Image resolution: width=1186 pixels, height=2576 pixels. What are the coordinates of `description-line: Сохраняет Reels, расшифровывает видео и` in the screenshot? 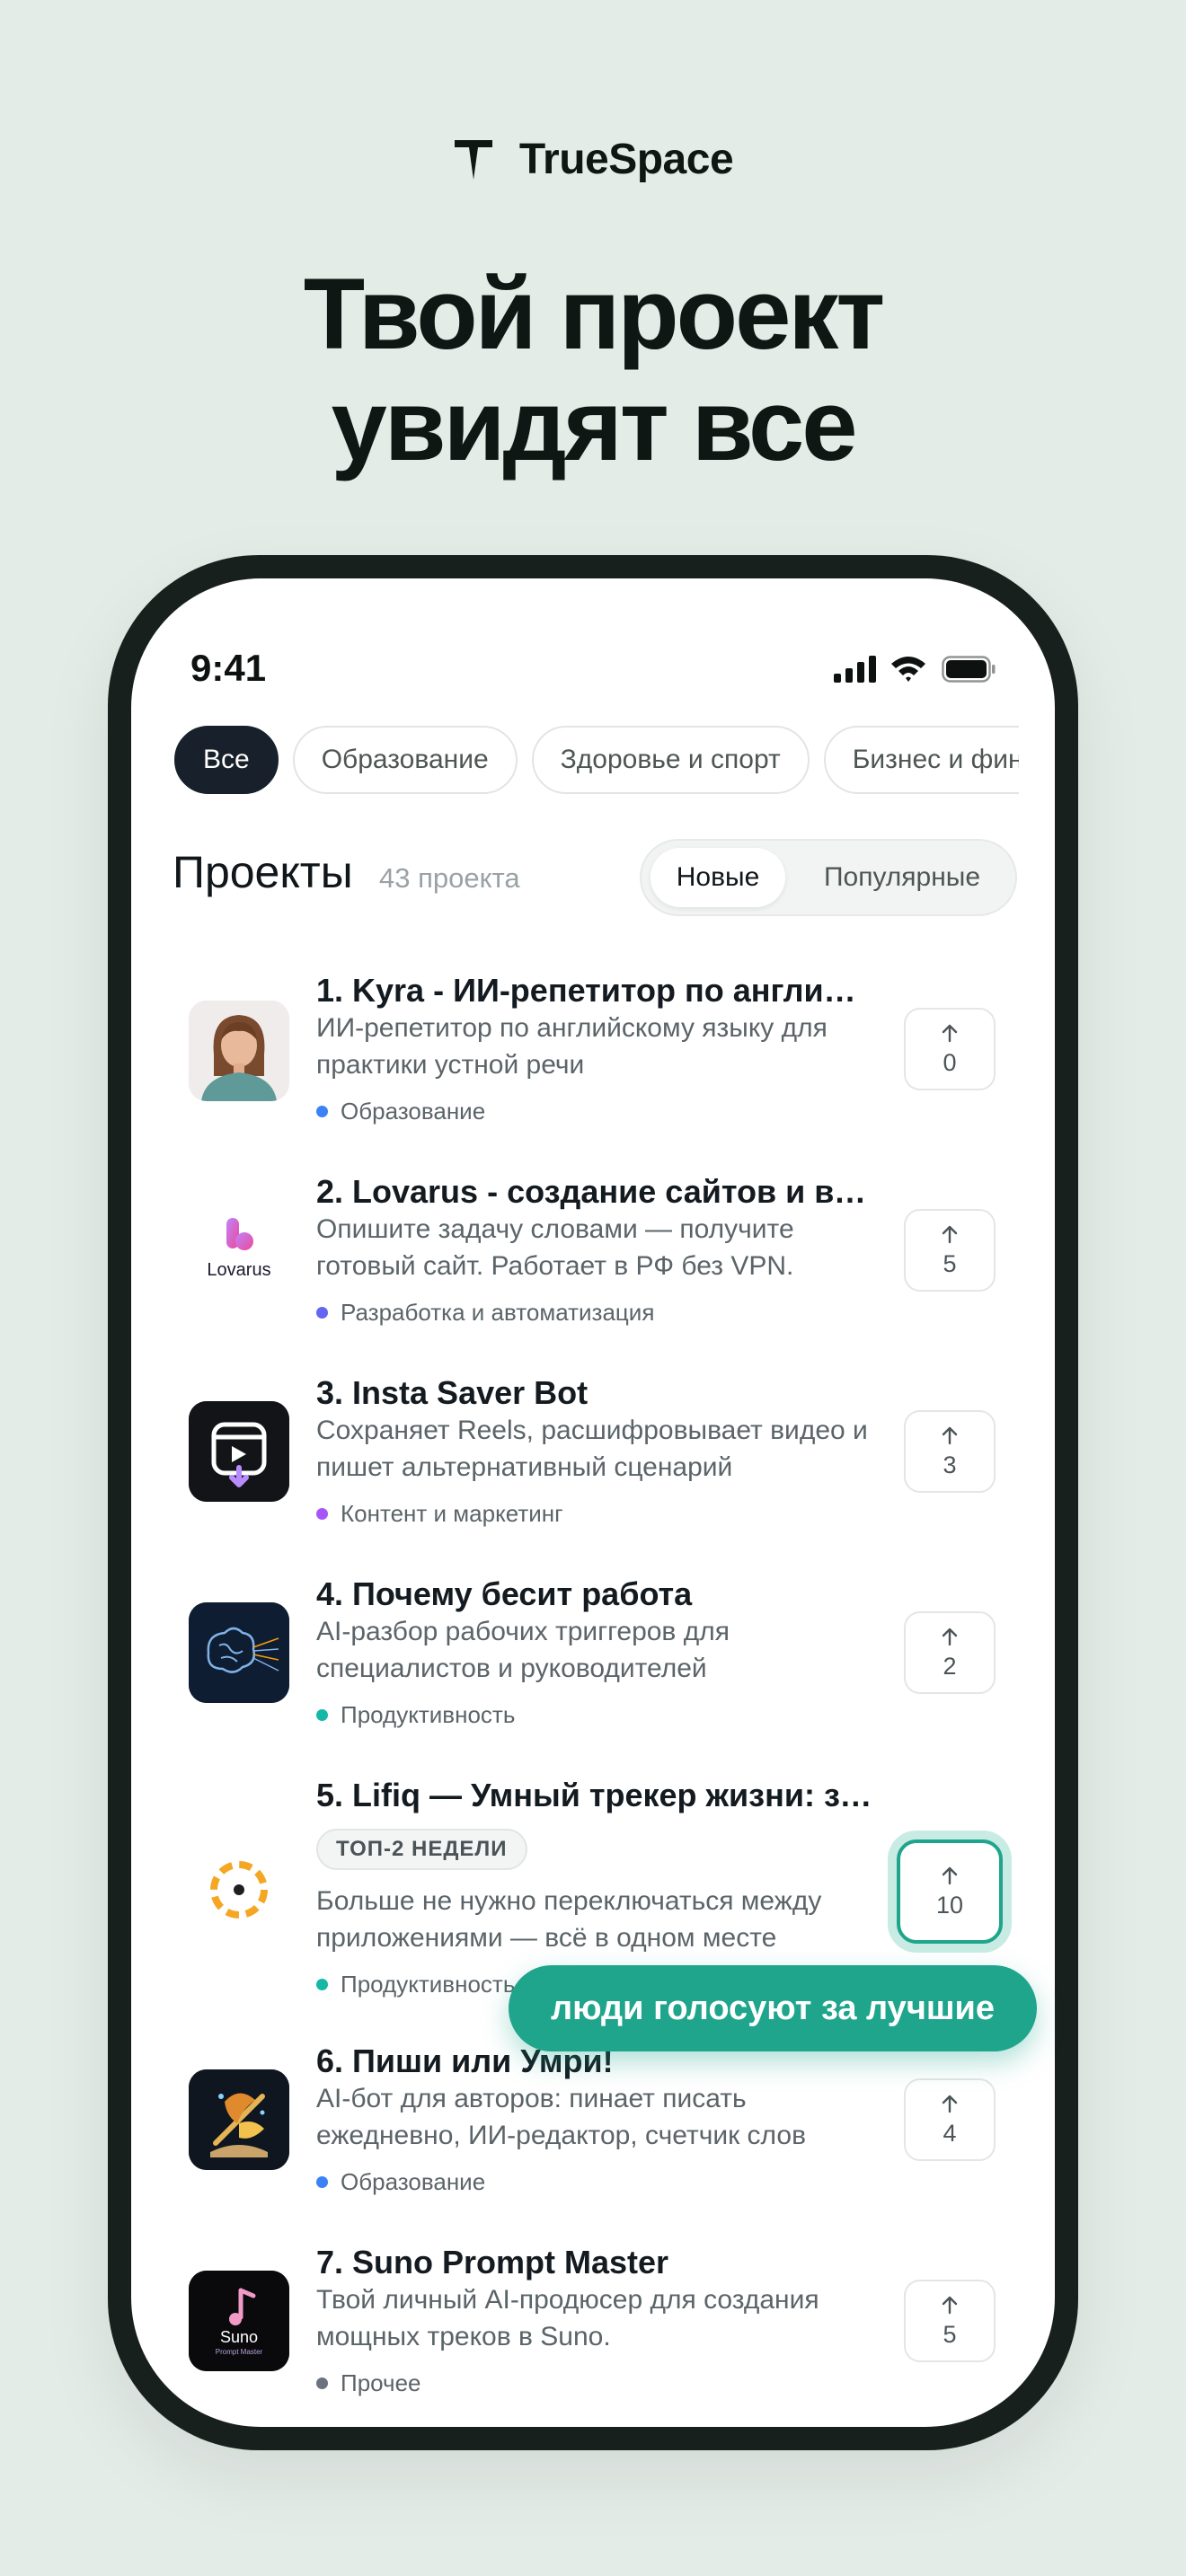 It's located at (592, 1430).